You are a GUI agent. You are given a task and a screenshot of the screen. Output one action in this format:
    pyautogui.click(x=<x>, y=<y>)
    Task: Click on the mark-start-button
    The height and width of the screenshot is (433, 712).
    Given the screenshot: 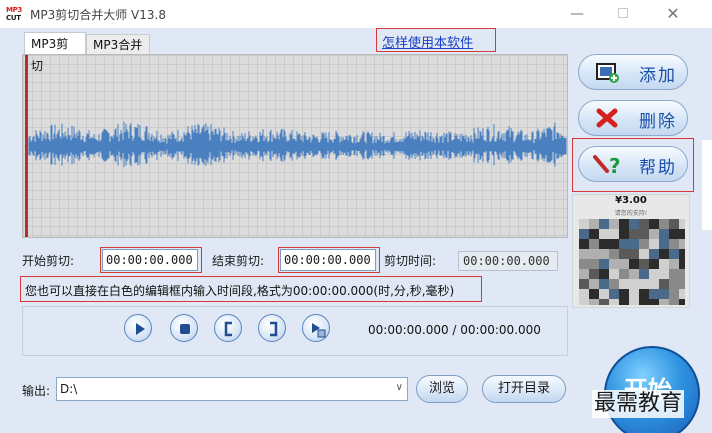 What is the action you would take?
    pyautogui.click(x=228, y=328)
    